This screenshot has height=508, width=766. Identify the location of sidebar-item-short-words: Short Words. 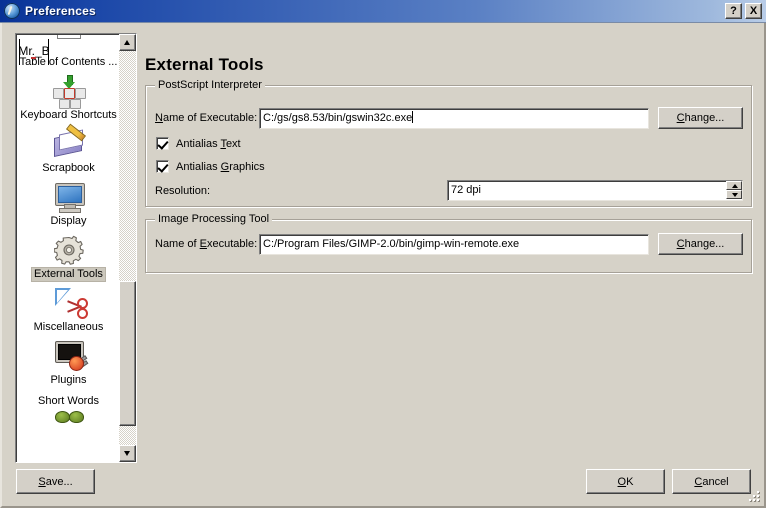
(68, 418).